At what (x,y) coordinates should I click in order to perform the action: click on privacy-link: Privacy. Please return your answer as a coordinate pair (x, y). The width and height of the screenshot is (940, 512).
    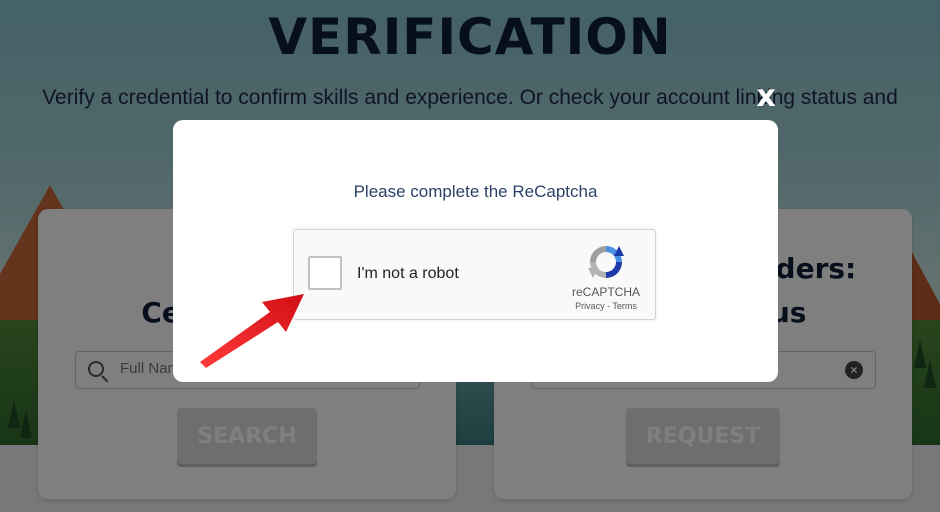
    Looking at the image, I should click on (590, 306).